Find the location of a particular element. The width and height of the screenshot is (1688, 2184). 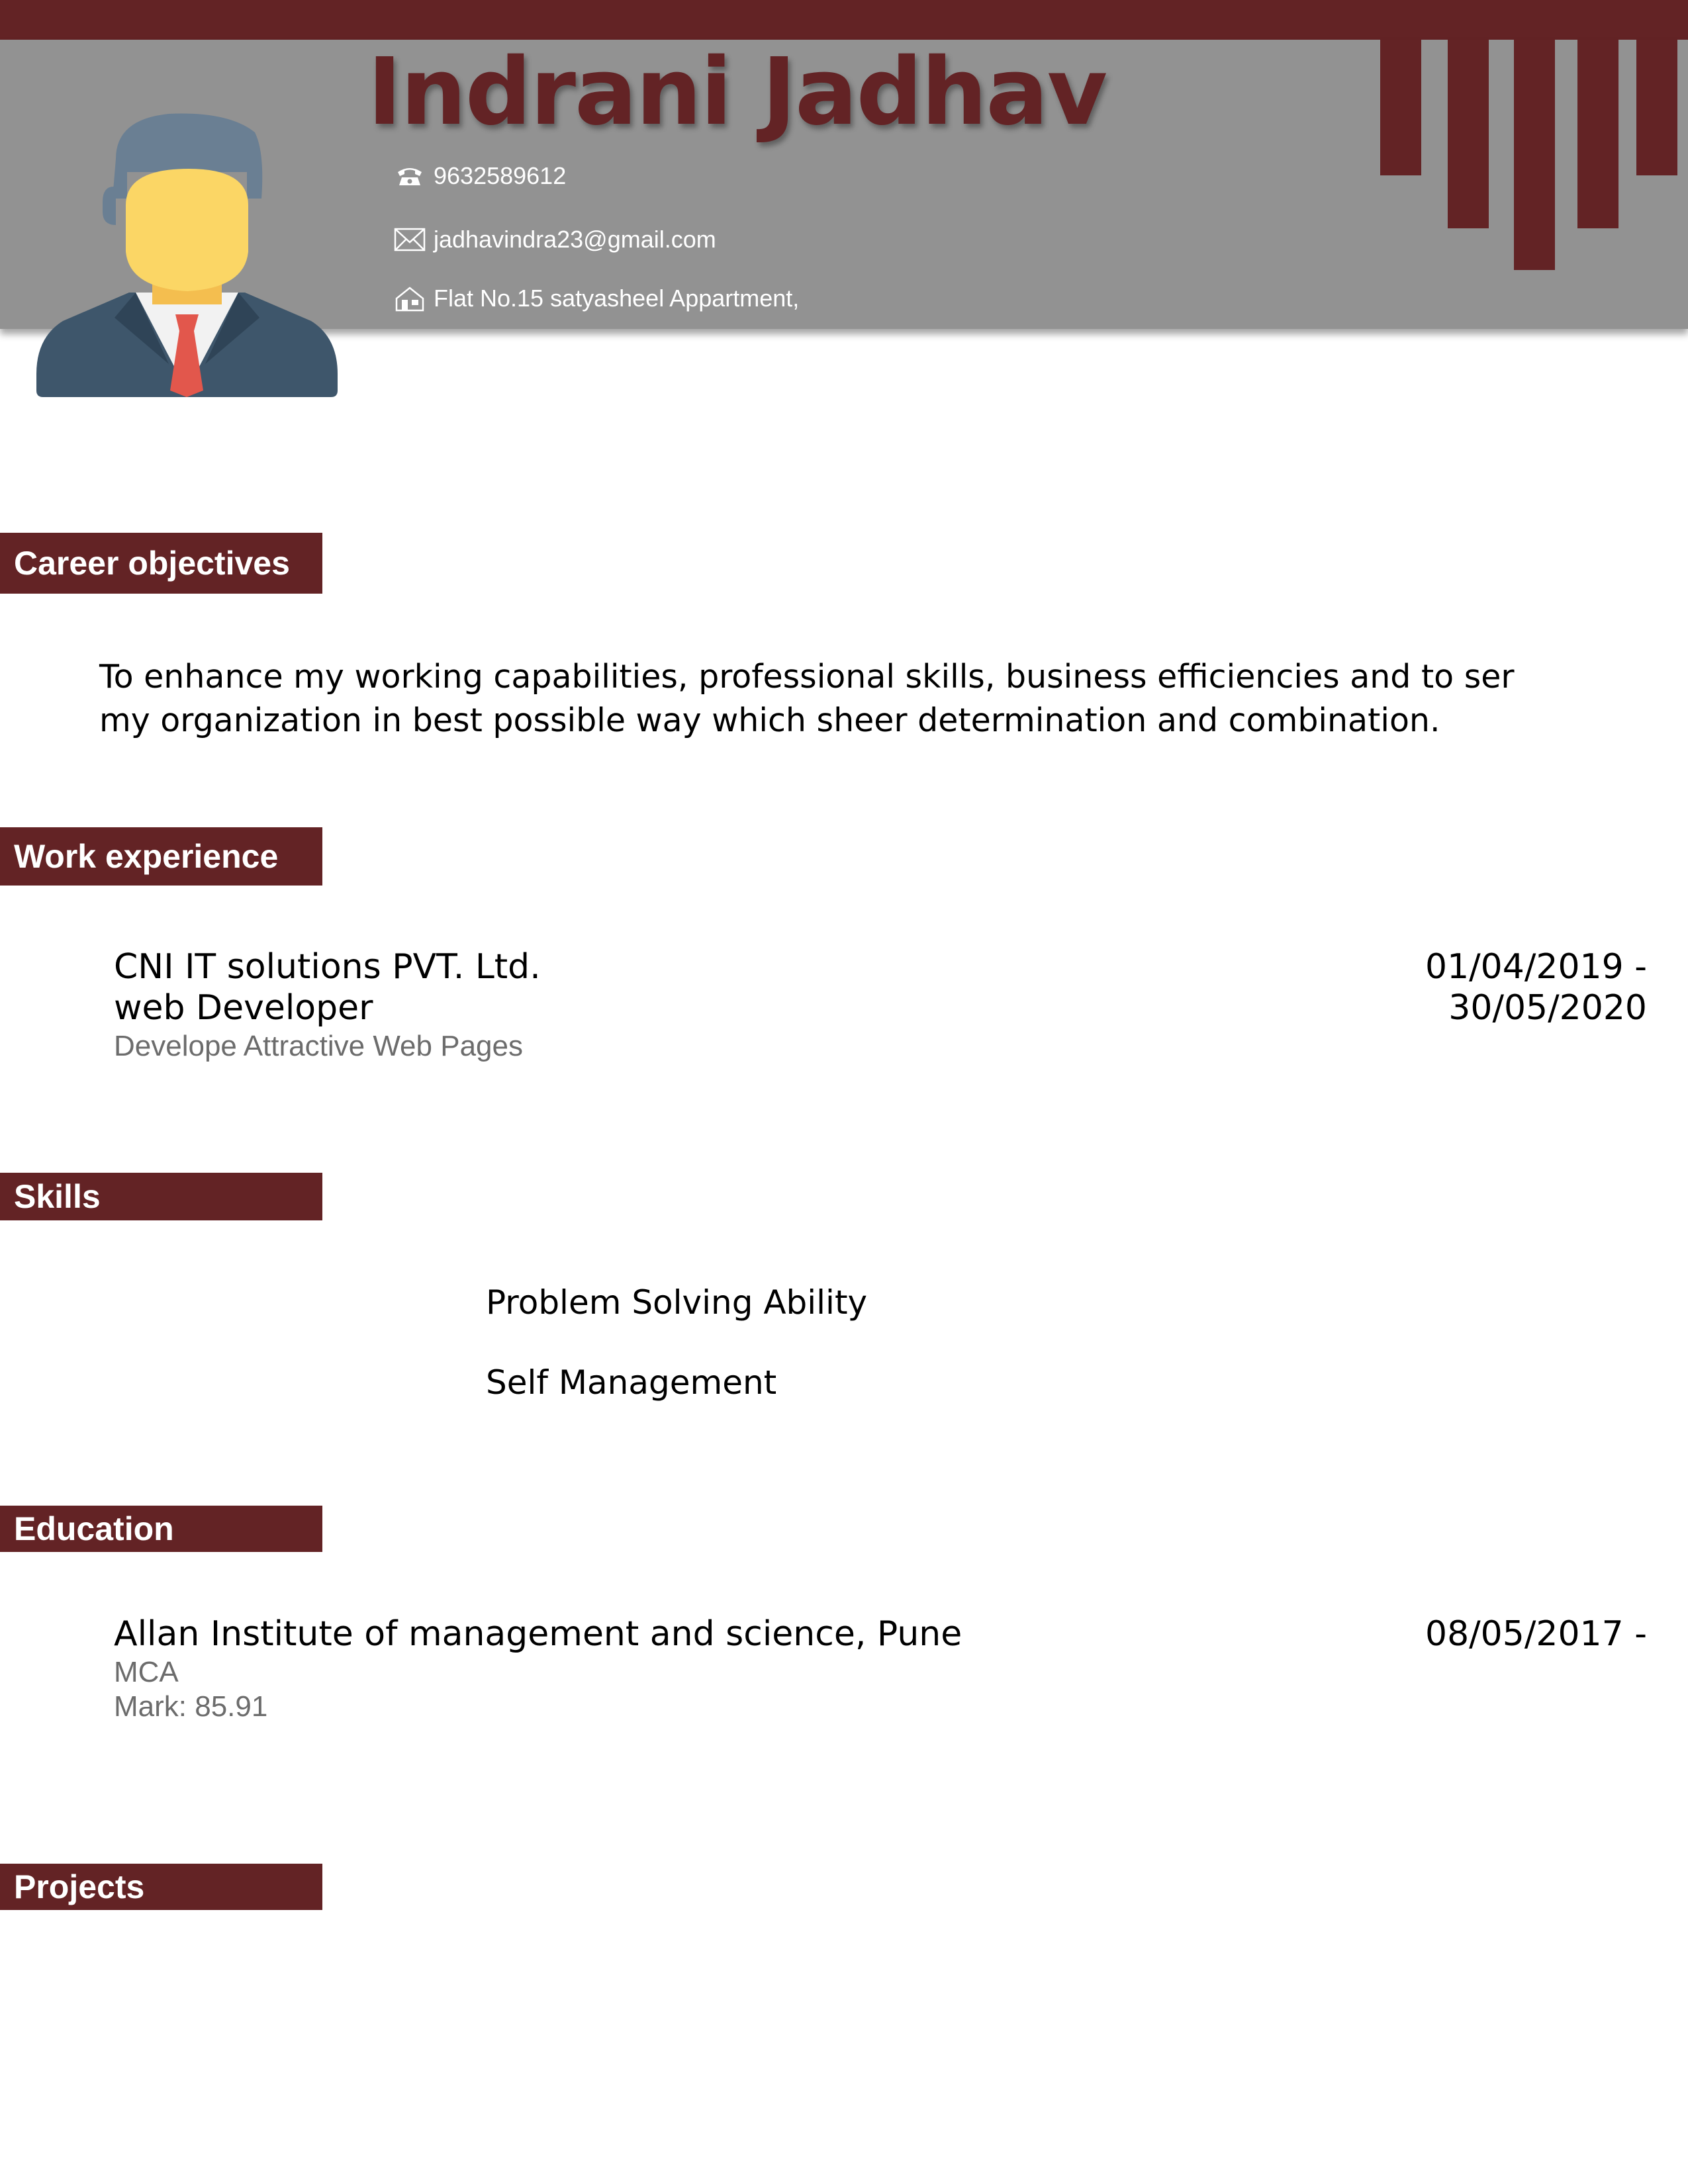

work-date-end: 30/05/2020 is located at coordinates (1547, 1008).